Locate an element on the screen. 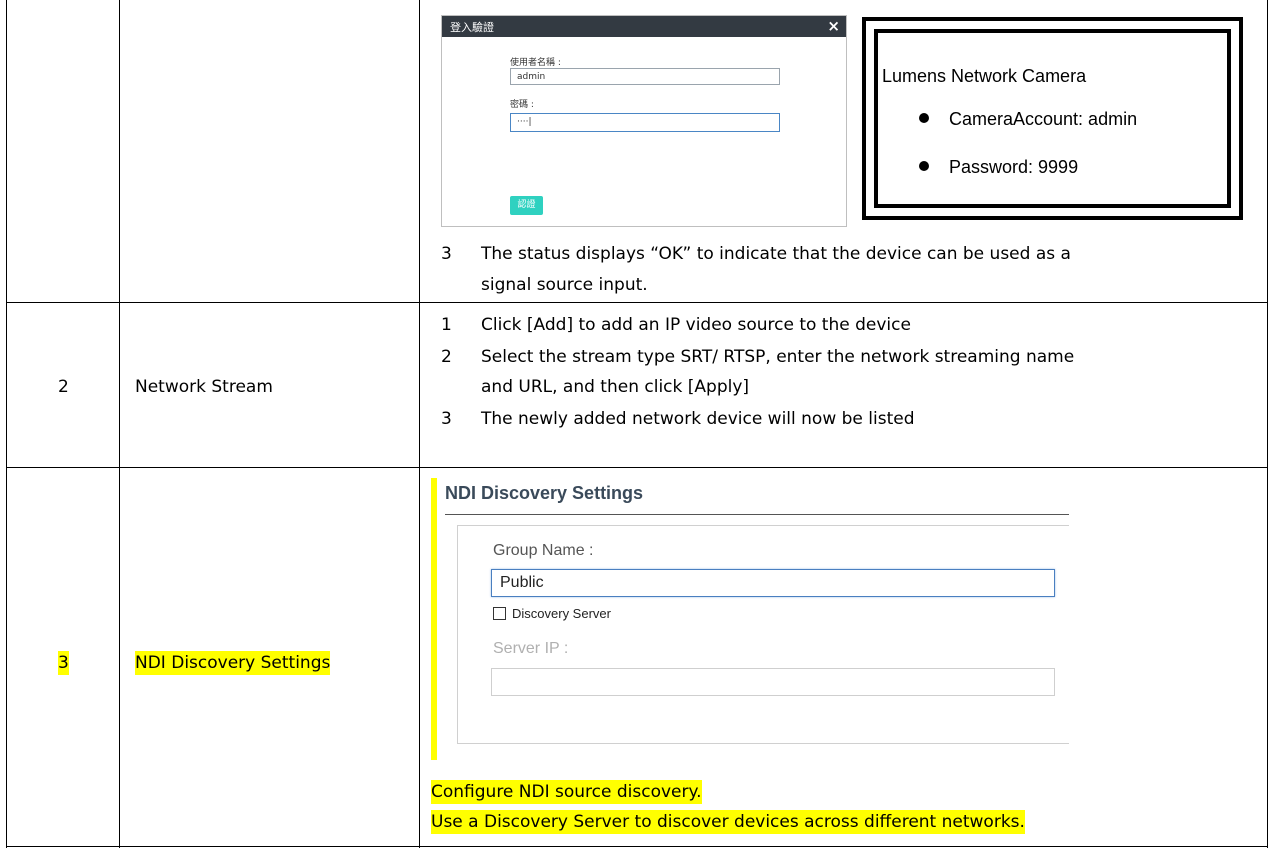 This screenshot has height=848, width=1275. row-number: 3 is located at coordinates (63, 663).